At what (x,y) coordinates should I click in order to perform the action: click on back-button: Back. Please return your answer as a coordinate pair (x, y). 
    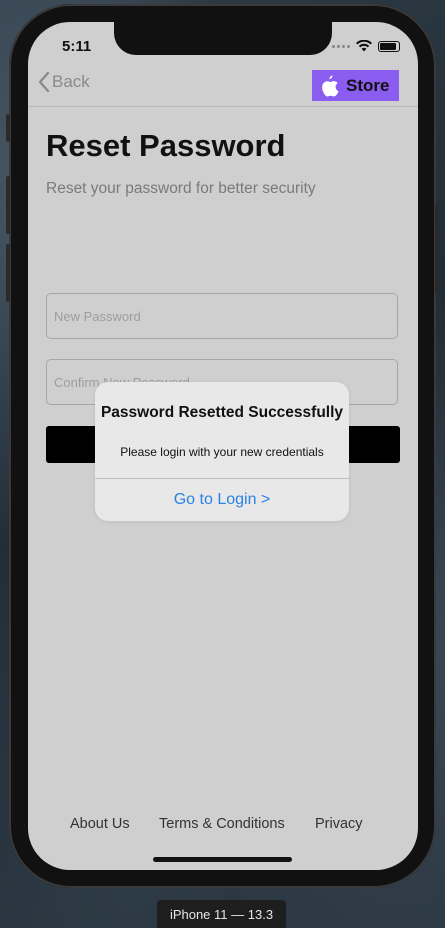
    Looking at the image, I should click on (64, 82).